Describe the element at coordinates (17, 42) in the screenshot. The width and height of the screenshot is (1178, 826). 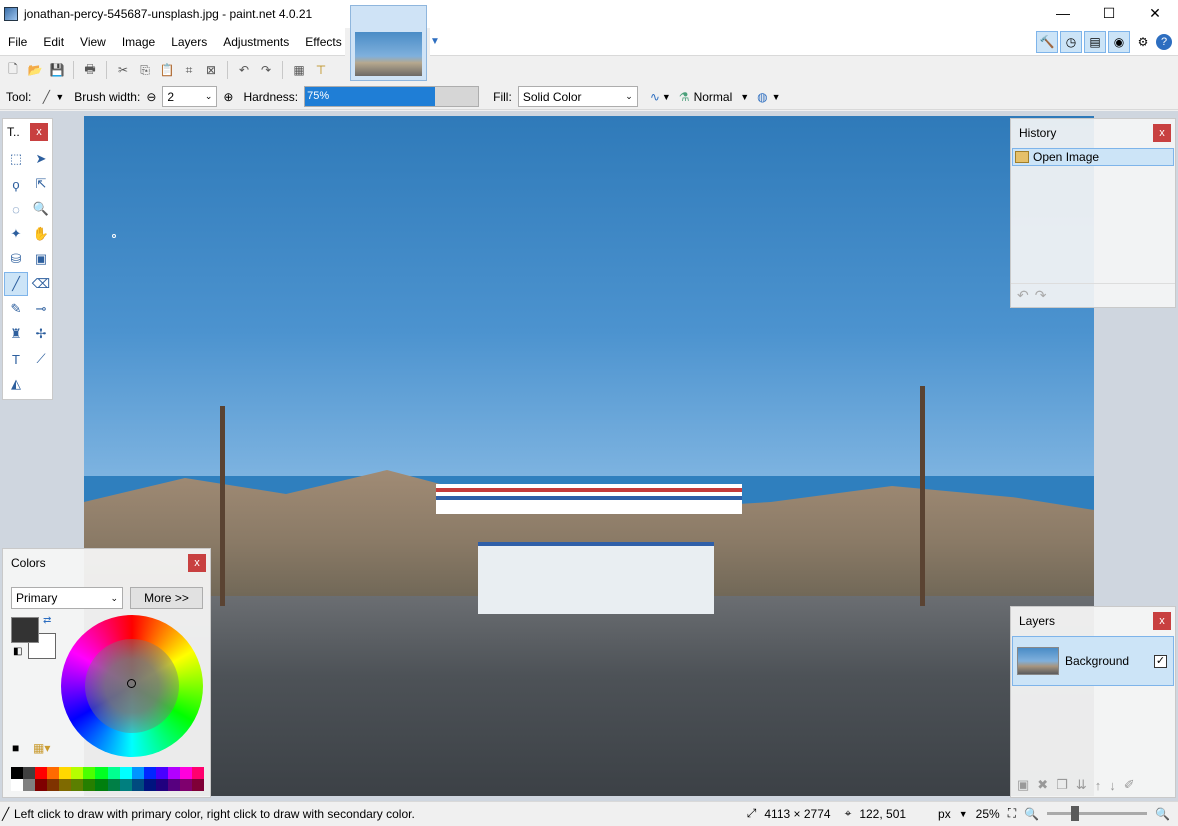
I see `menu-file: File` at that location.